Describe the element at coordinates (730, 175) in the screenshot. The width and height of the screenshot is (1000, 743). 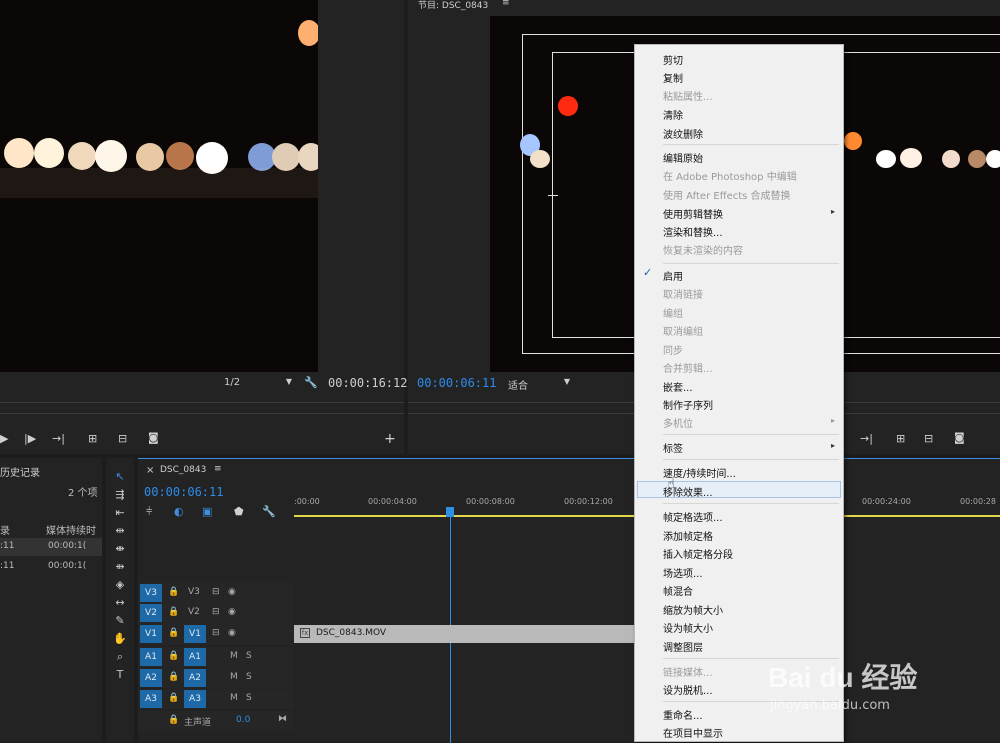
I see `menu-item: 在 Adobe Photoshop 中编辑` at that location.